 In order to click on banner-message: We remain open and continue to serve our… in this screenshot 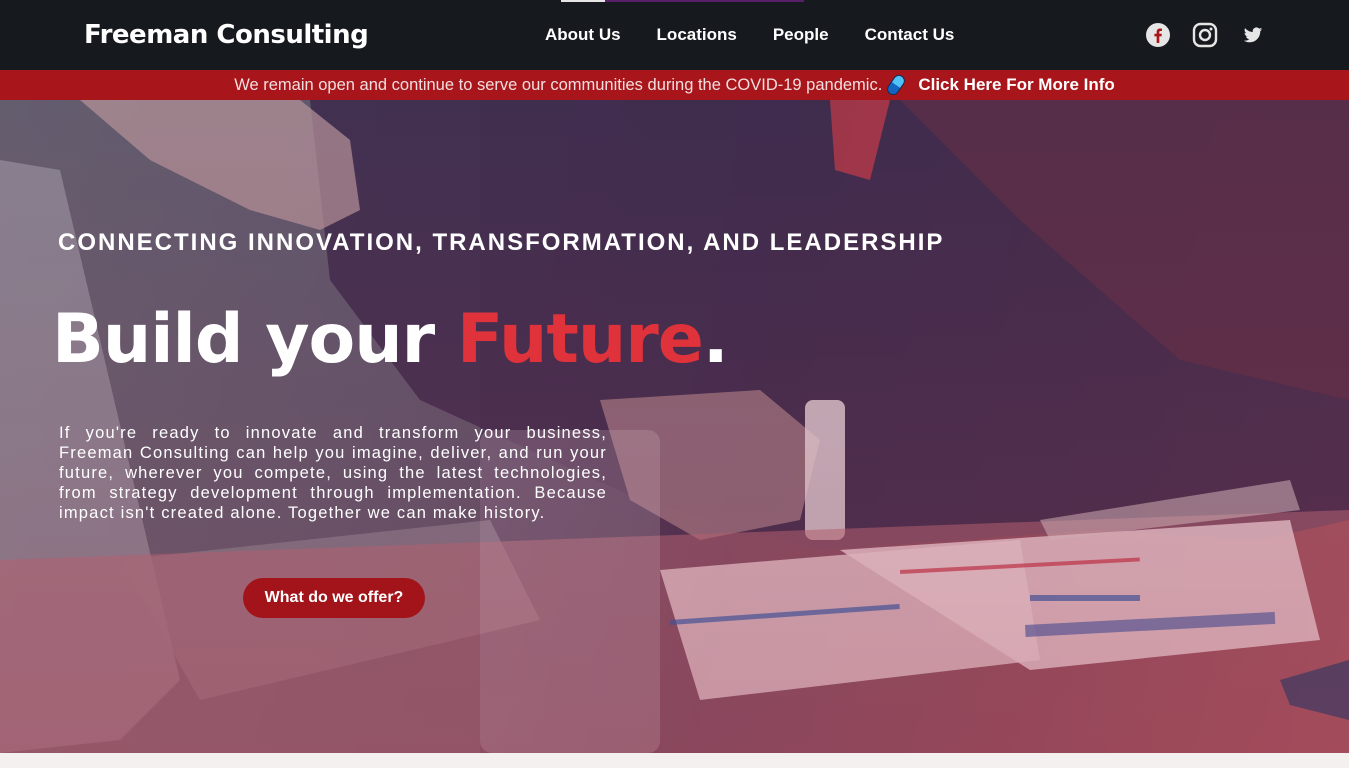, I will do `click(558, 84)`.